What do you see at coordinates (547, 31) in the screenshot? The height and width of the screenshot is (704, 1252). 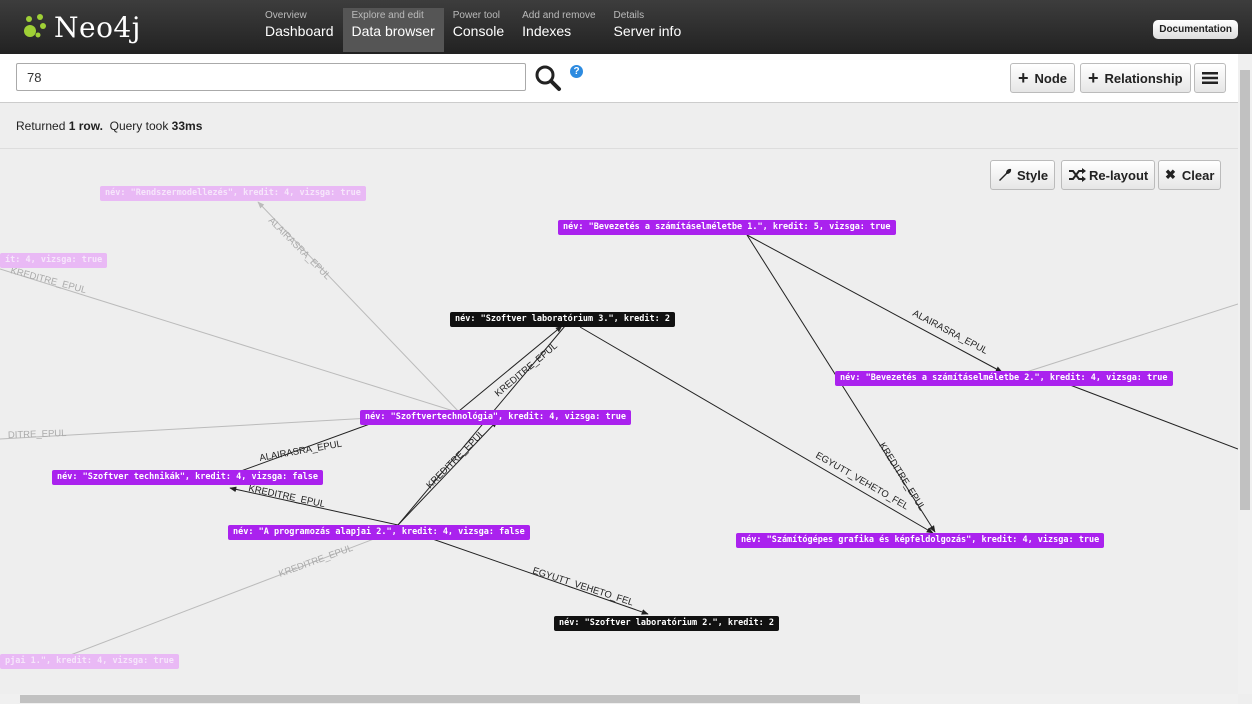 I see `nav-tab-title: Indexes` at bounding box center [547, 31].